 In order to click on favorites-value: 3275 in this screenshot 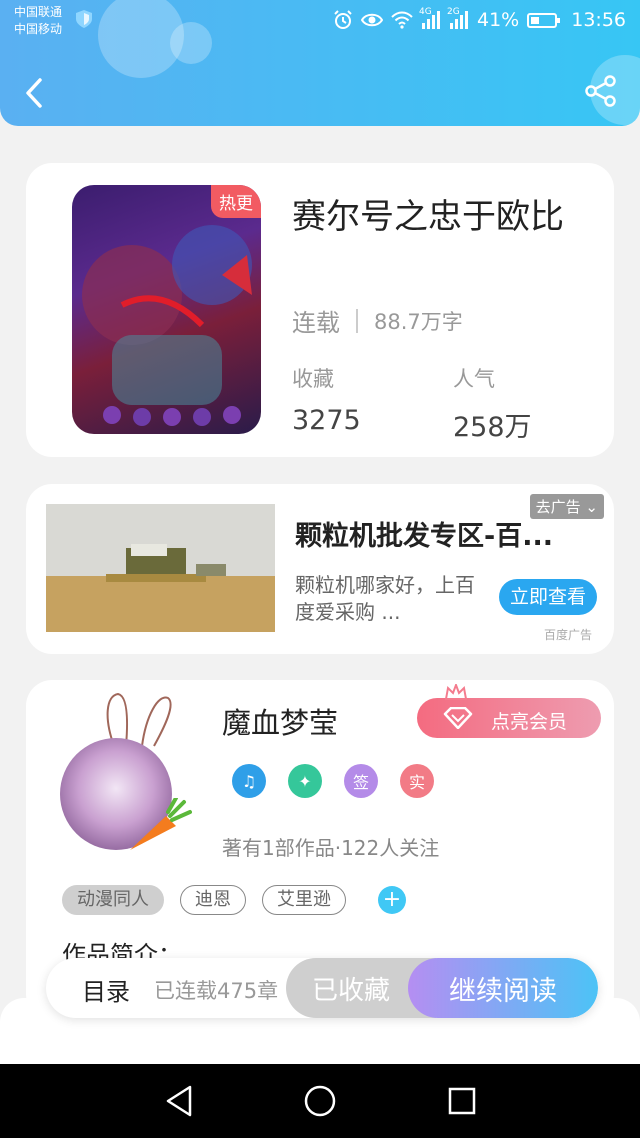, I will do `click(326, 420)`.